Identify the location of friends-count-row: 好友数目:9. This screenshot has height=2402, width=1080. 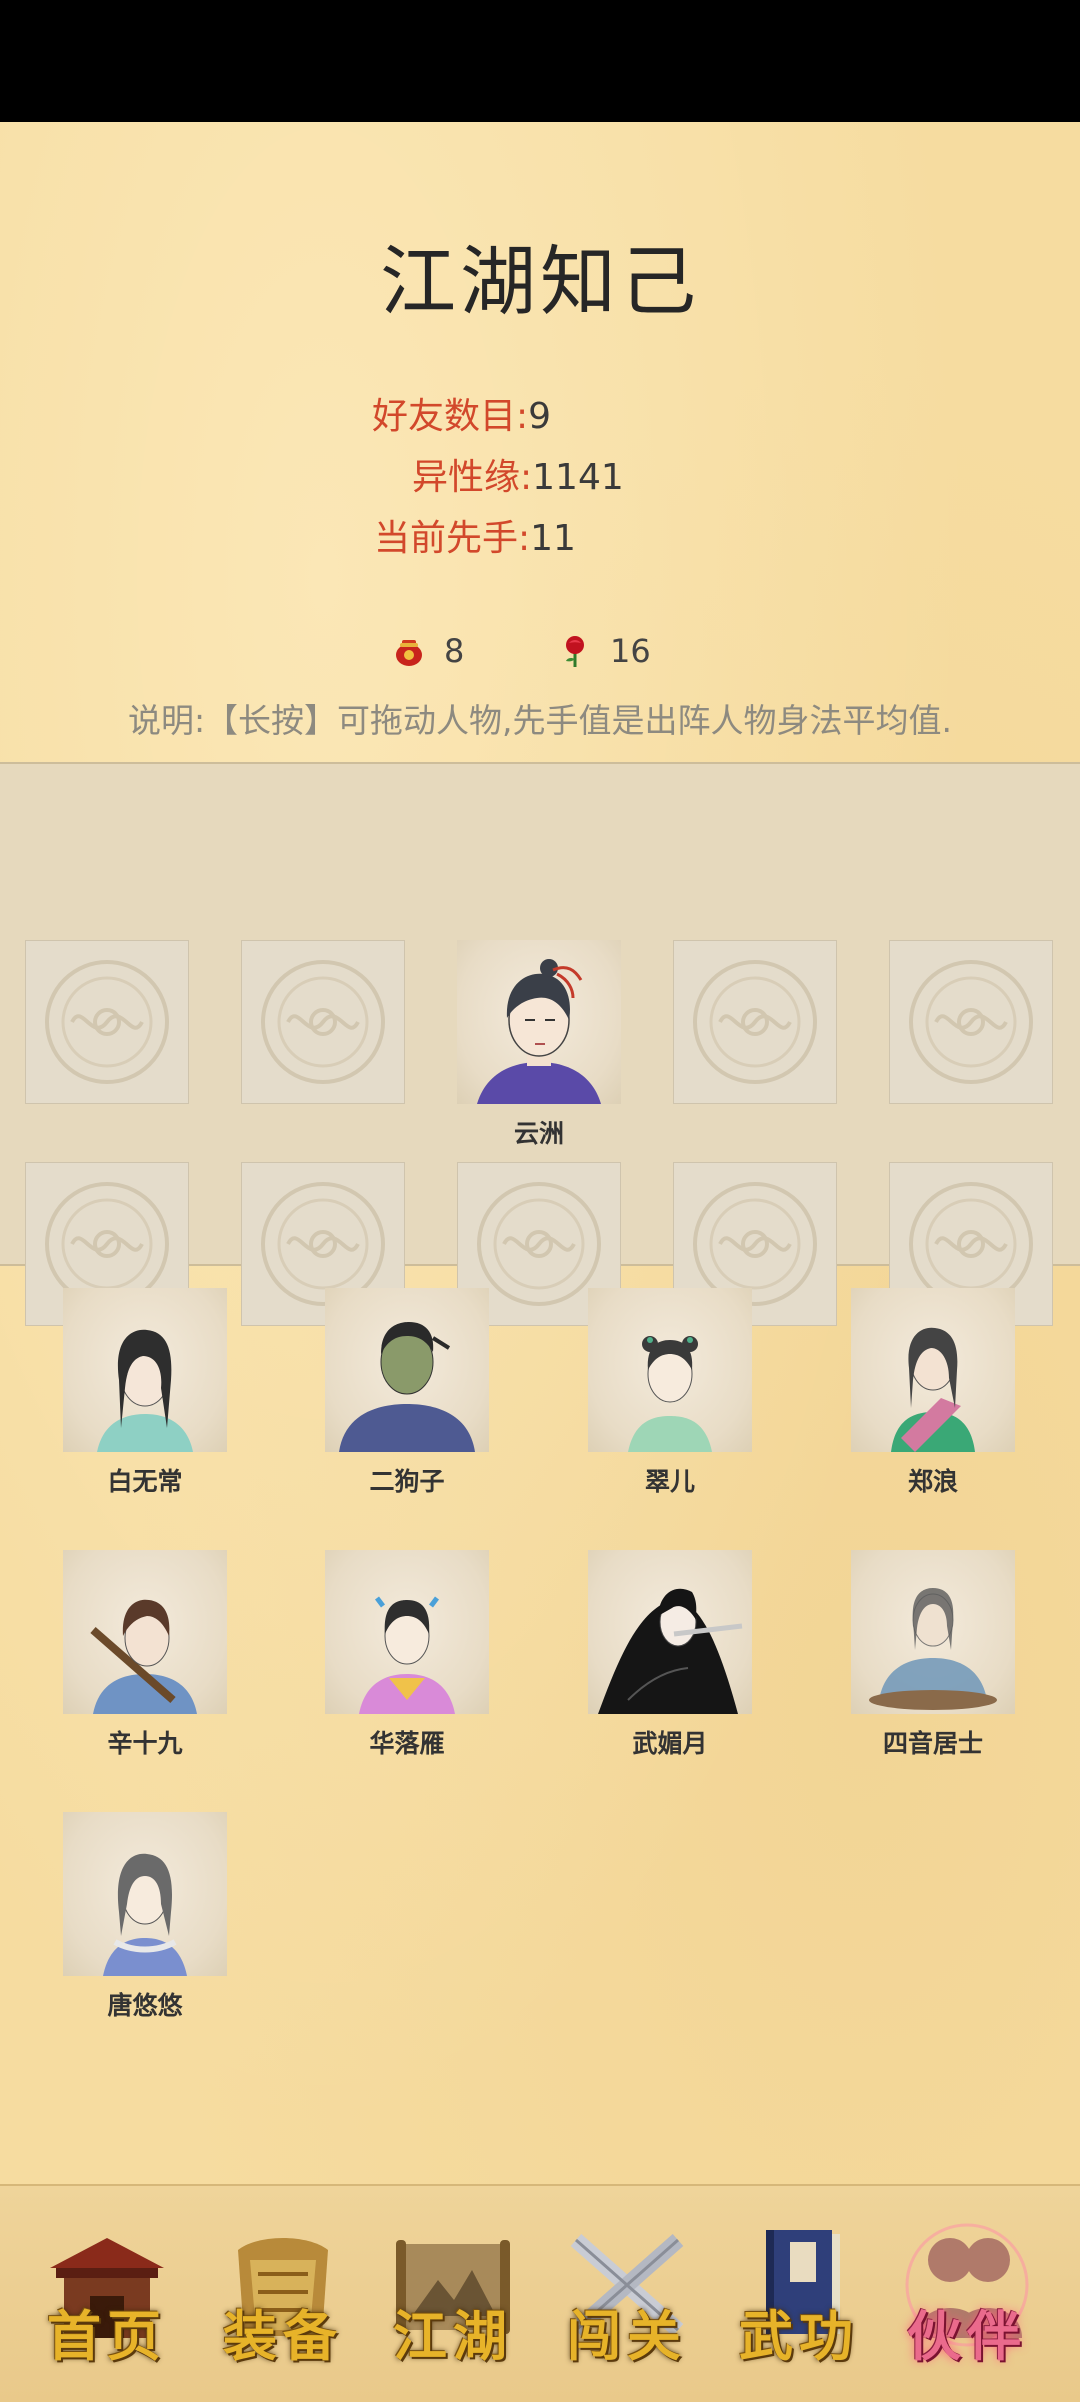
(461, 417).